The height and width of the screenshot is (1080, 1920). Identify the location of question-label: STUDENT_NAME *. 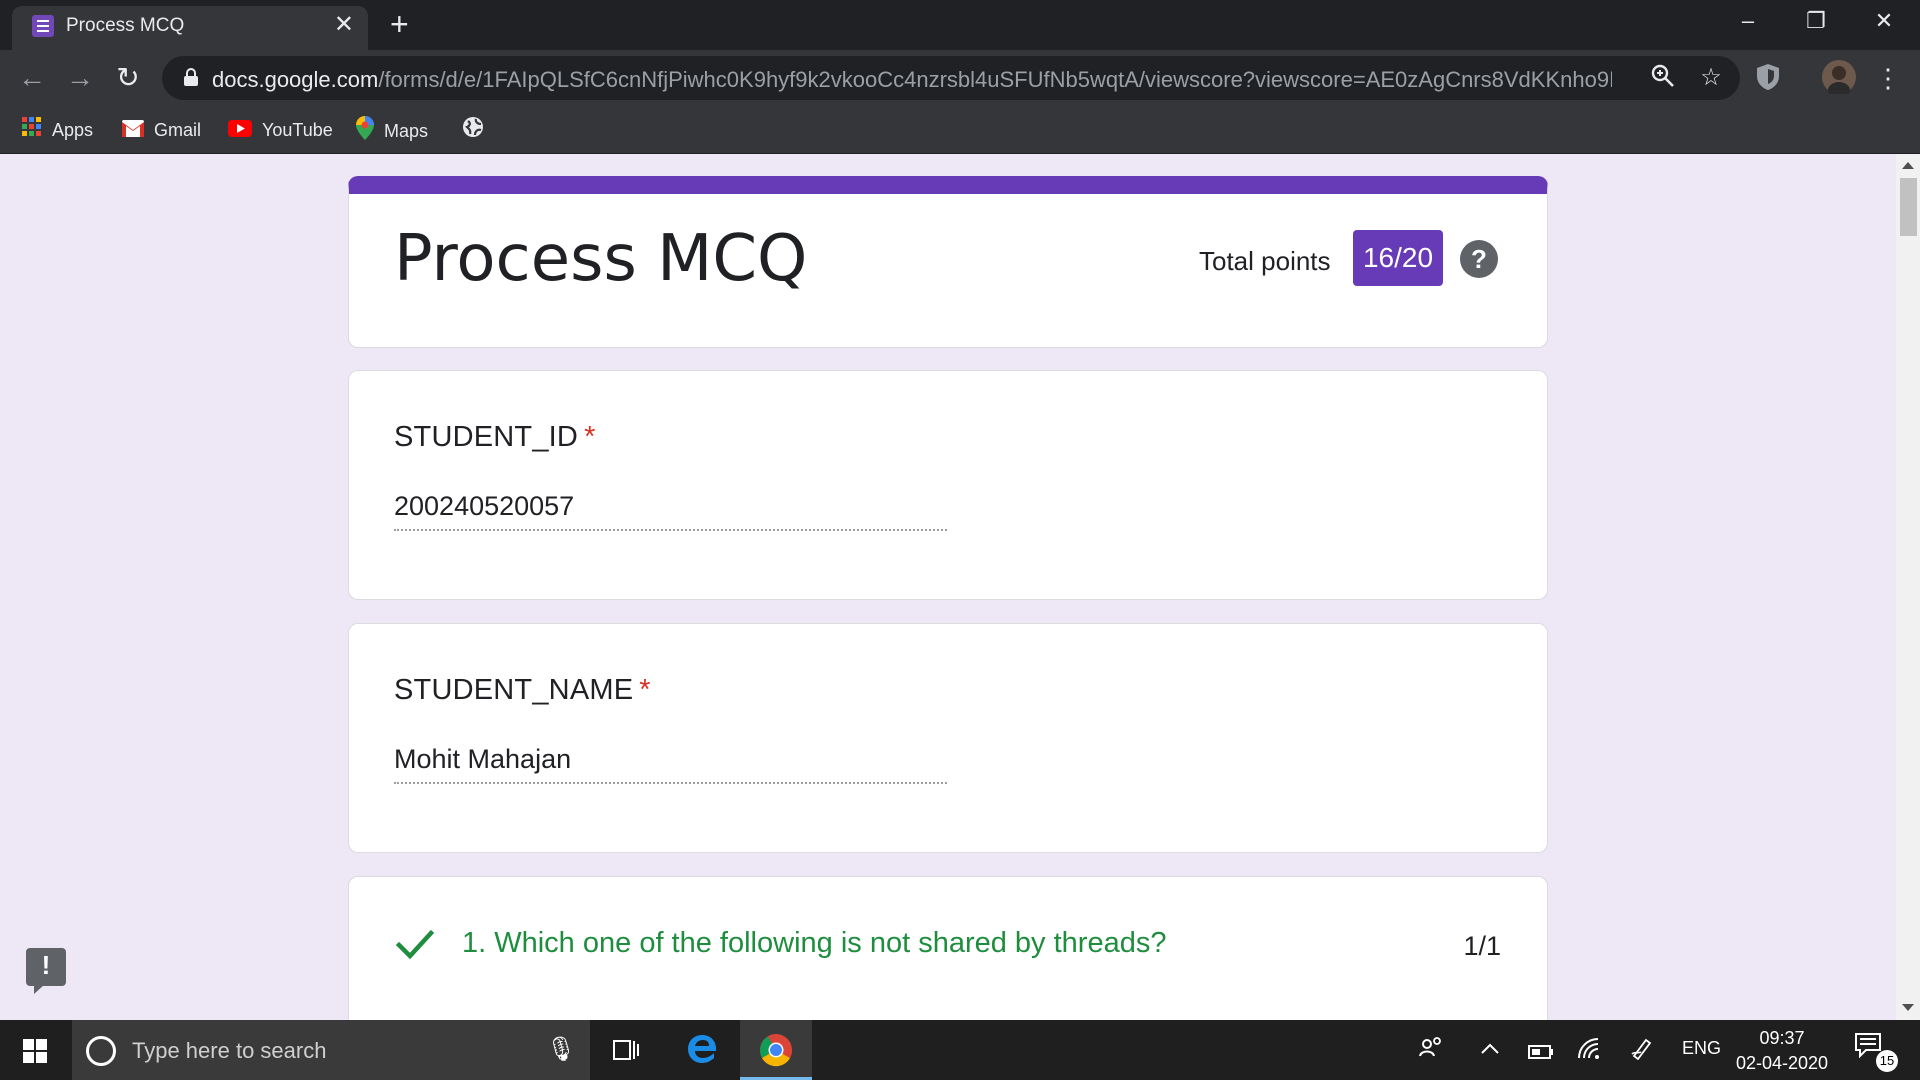
(522, 690).